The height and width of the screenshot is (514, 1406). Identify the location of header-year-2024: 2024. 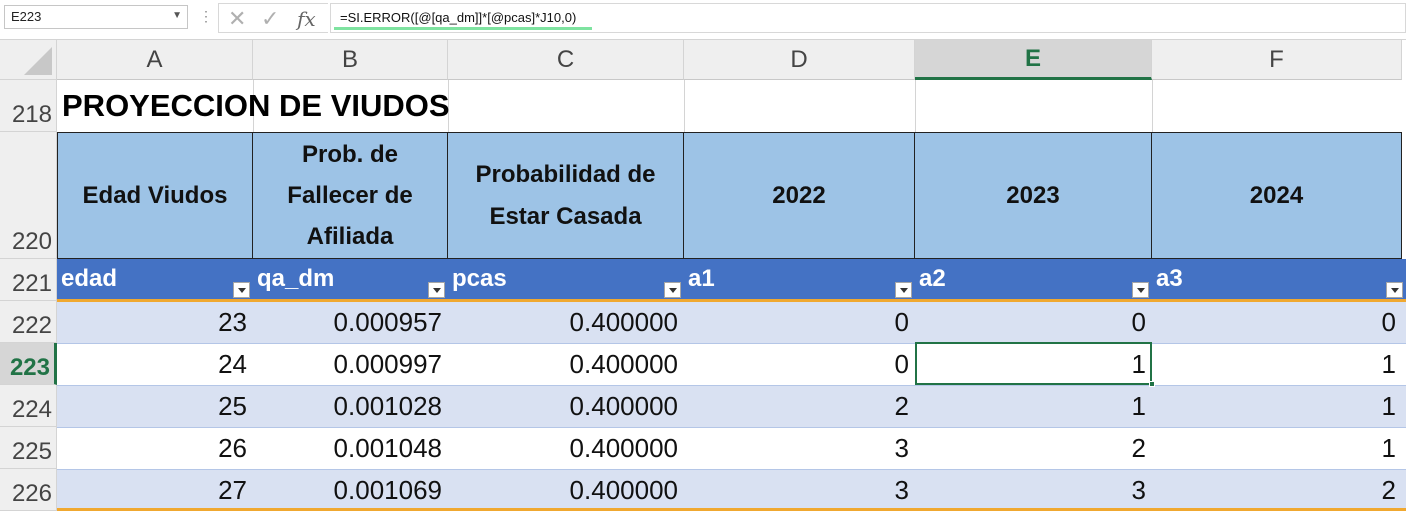
(1277, 195).